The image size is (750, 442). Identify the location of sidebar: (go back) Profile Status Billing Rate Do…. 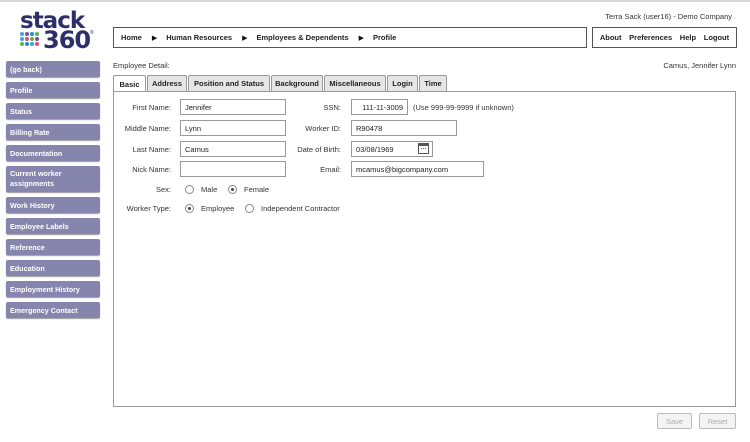
(53, 192).